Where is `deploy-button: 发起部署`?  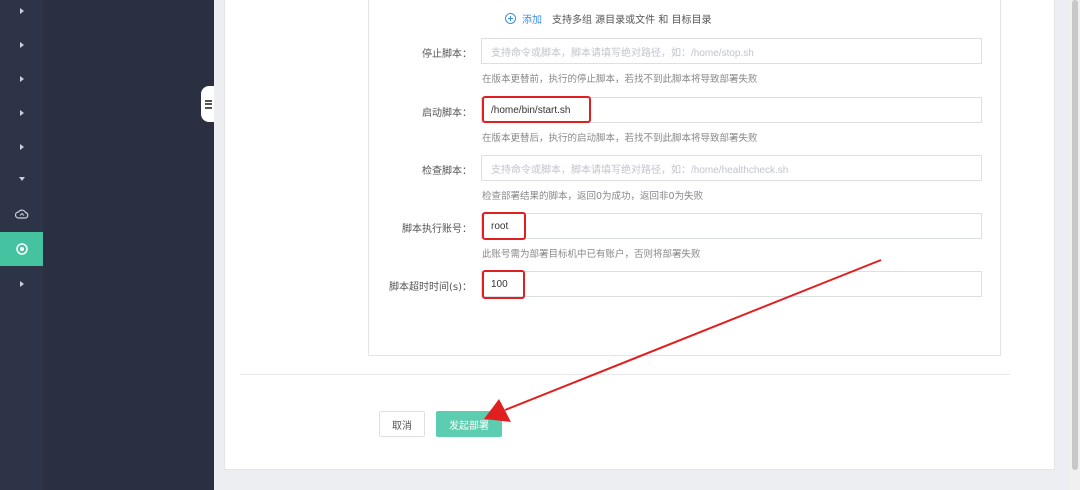
deploy-button: 发起部署 is located at coordinates (469, 424).